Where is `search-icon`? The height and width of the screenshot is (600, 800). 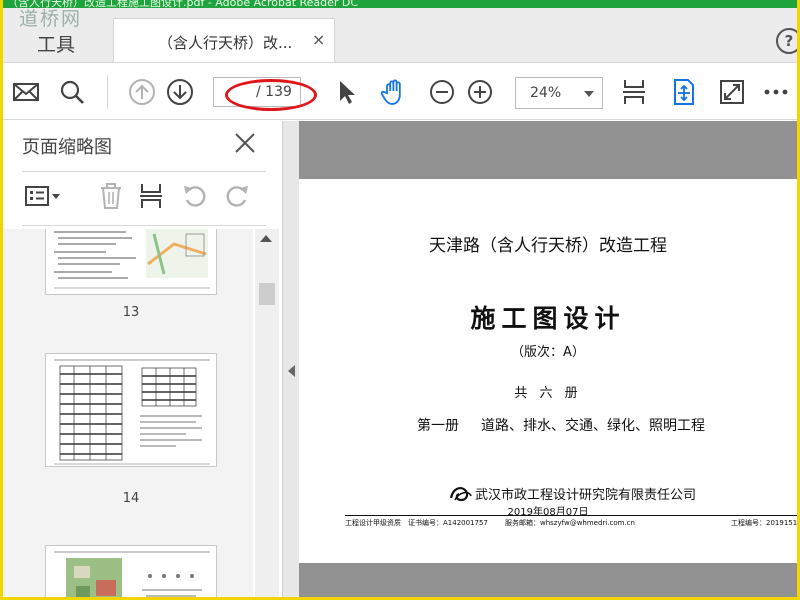
search-icon is located at coordinates (72, 92).